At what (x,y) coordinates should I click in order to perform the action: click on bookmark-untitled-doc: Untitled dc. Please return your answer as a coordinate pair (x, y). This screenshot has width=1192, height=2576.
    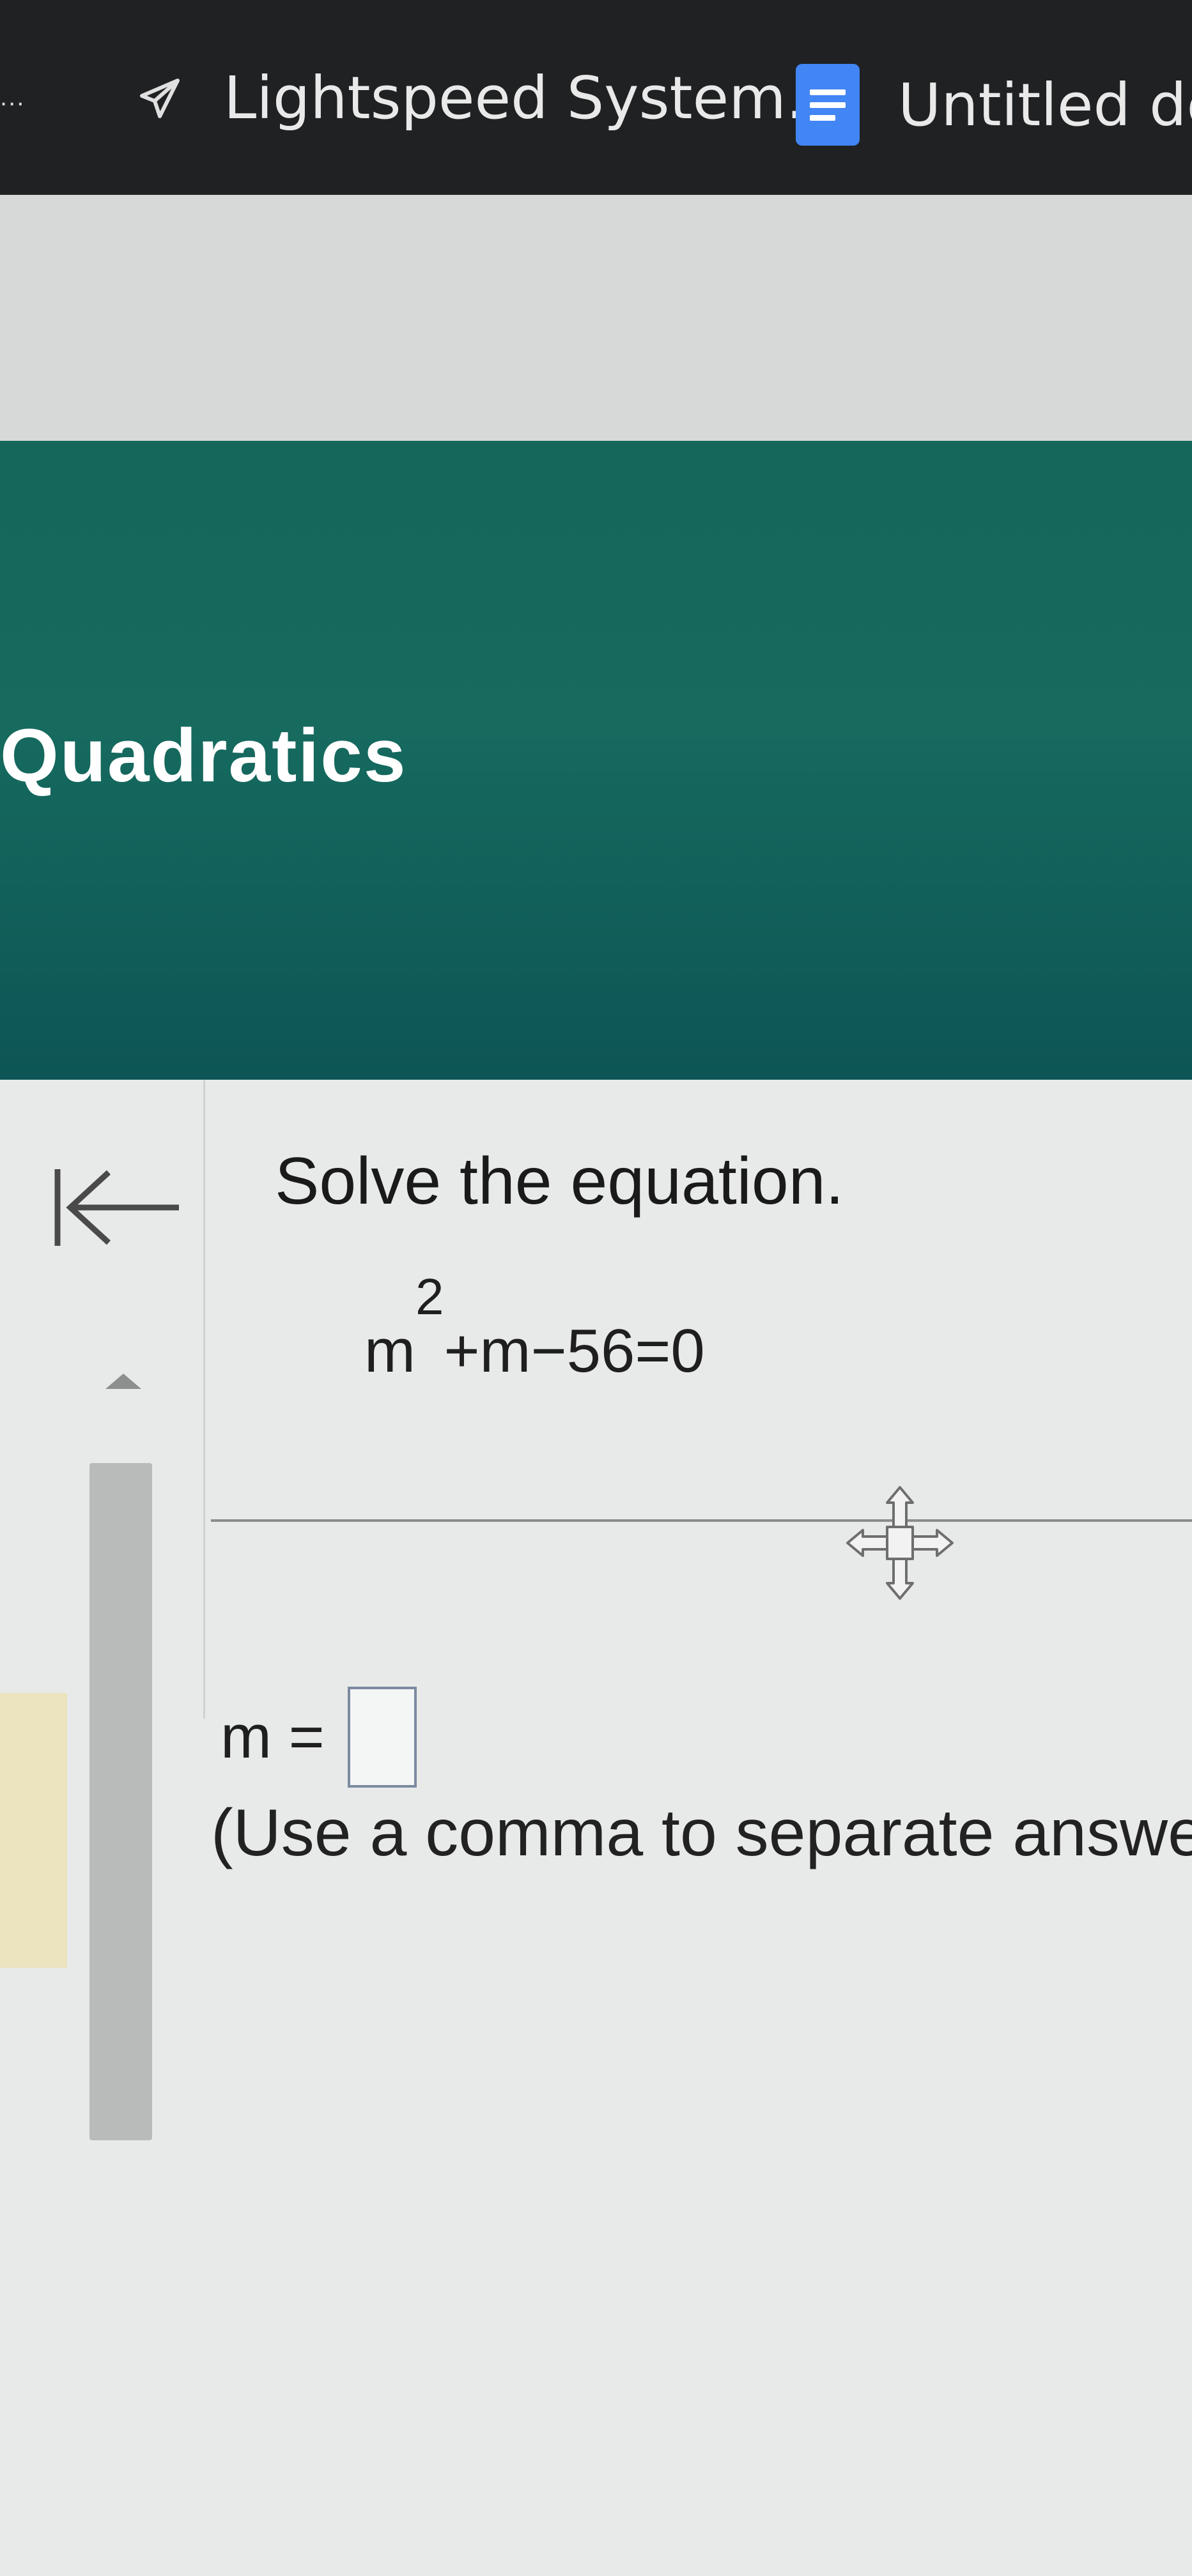
    Looking at the image, I should click on (994, 105).